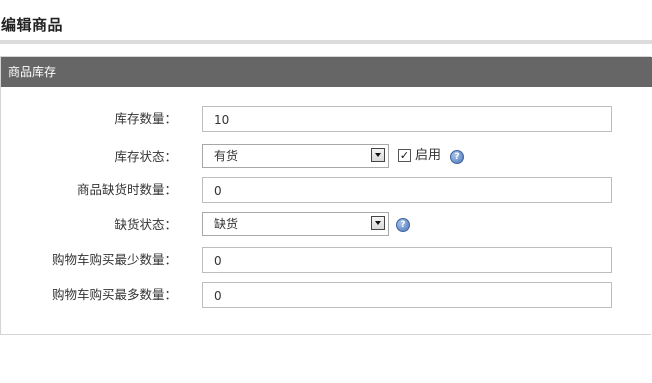 Image resolution: width=652 pixels, height=383 pixels. I want to click on out-of-stock-status-label: 缺货状态：, so click(145, 224).